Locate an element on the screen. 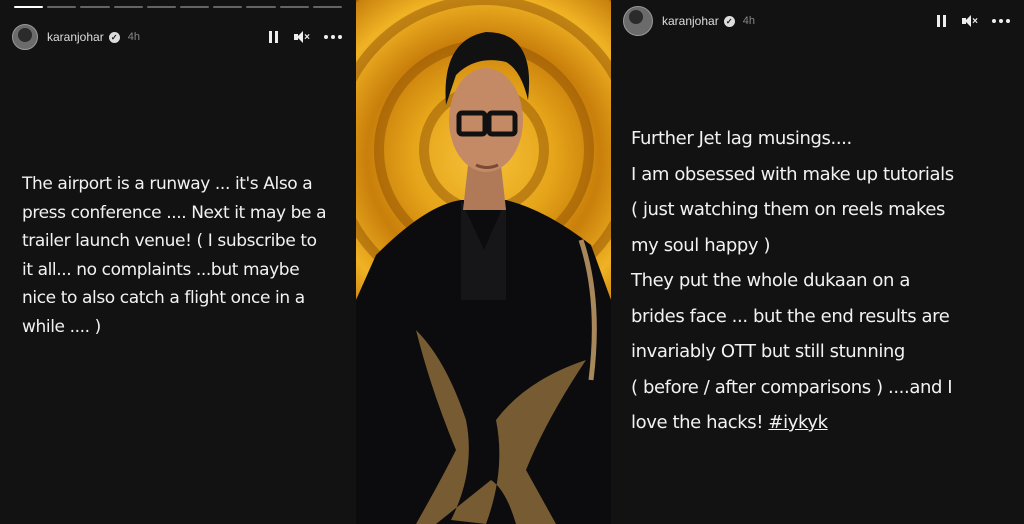  hashtag-link: #iykyk is located at coordinates (798, 422).